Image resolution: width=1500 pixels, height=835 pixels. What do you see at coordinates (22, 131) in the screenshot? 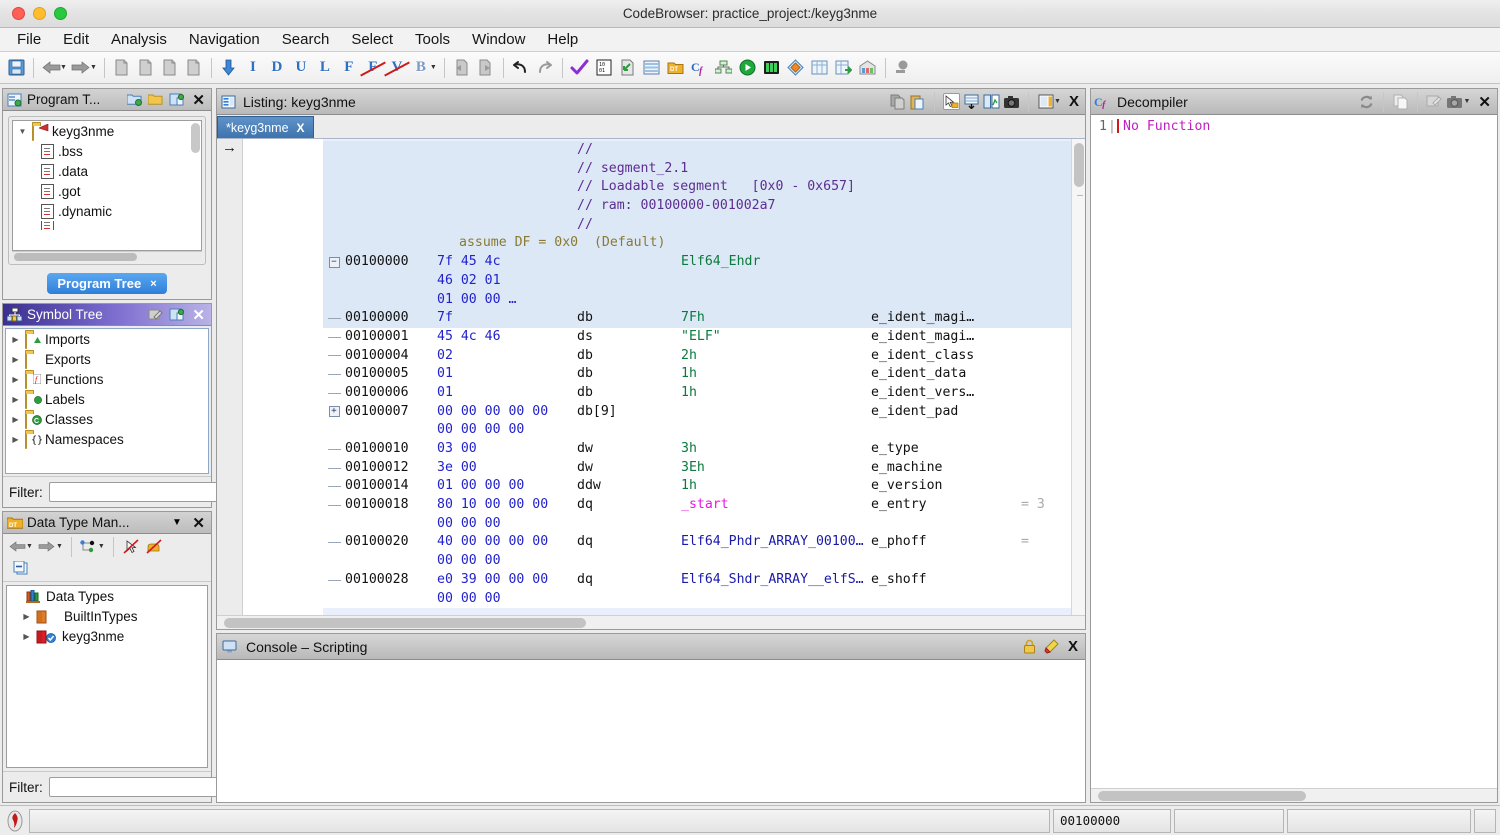
I see `collapse-caret-icon: ▼` at bounding box center [22, 131].